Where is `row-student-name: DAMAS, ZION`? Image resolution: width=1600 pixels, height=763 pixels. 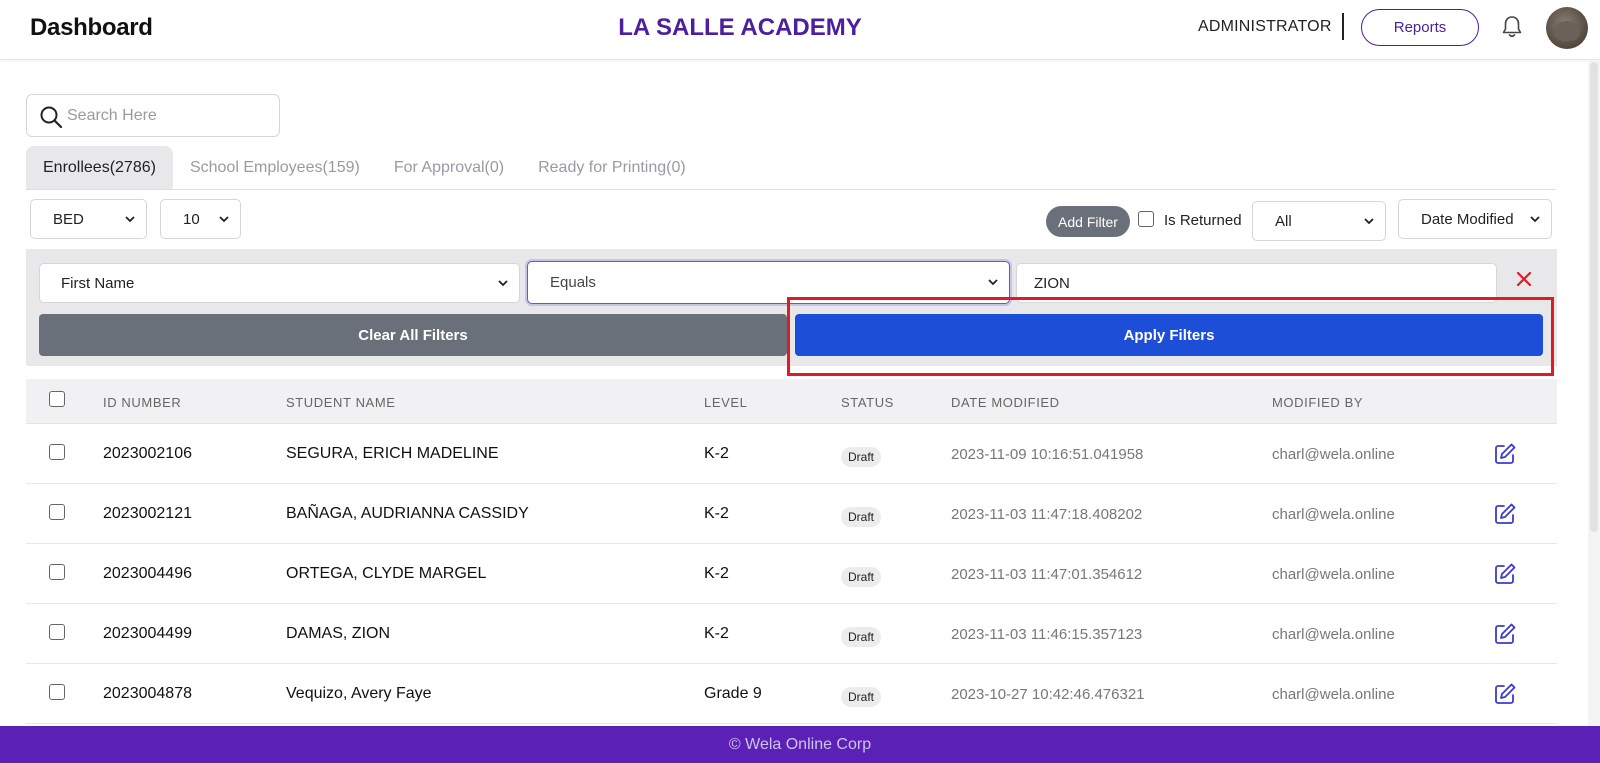
row-student-name: DAMAS, ZION is located at coordinates (338, 633).